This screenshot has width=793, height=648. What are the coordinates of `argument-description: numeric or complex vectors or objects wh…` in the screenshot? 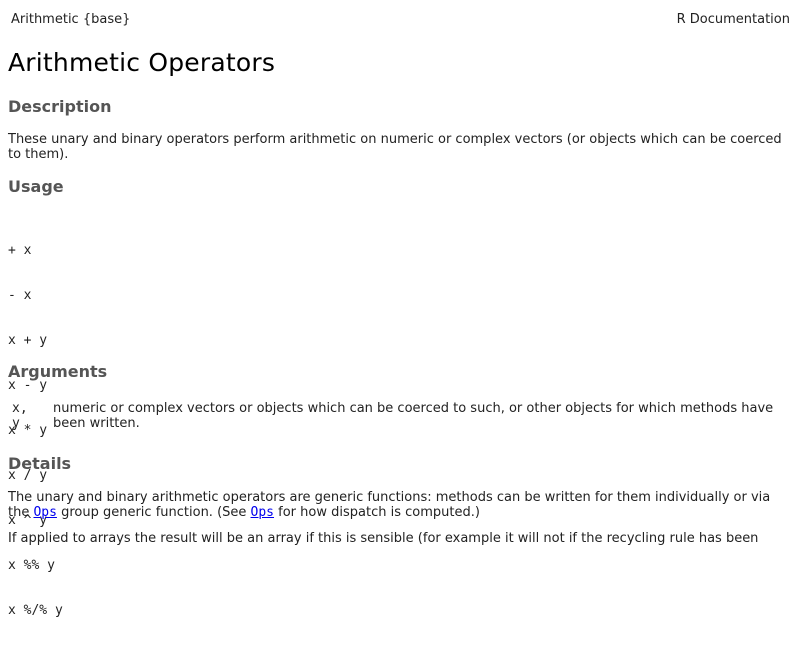 It's located at (413, 416).